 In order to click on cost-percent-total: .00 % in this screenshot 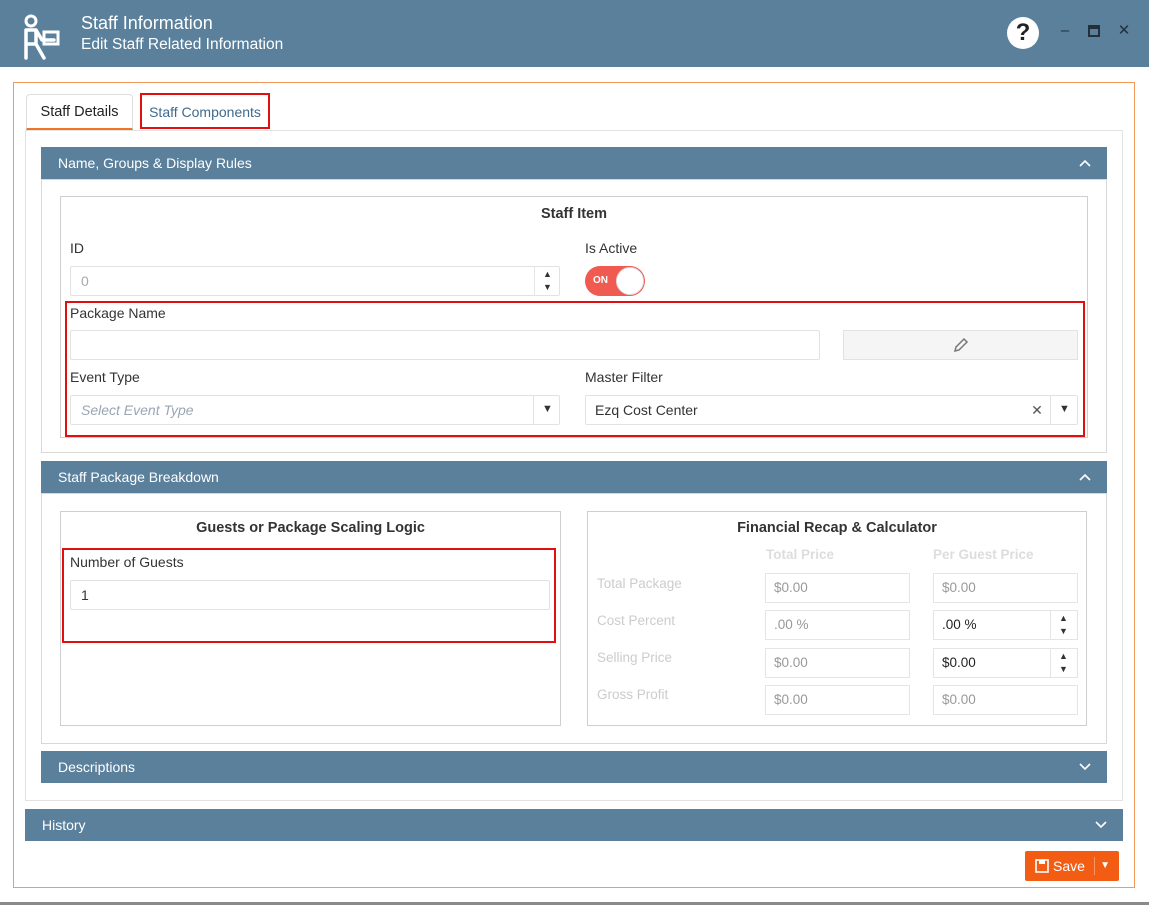, I will do `click(837, 625)`.